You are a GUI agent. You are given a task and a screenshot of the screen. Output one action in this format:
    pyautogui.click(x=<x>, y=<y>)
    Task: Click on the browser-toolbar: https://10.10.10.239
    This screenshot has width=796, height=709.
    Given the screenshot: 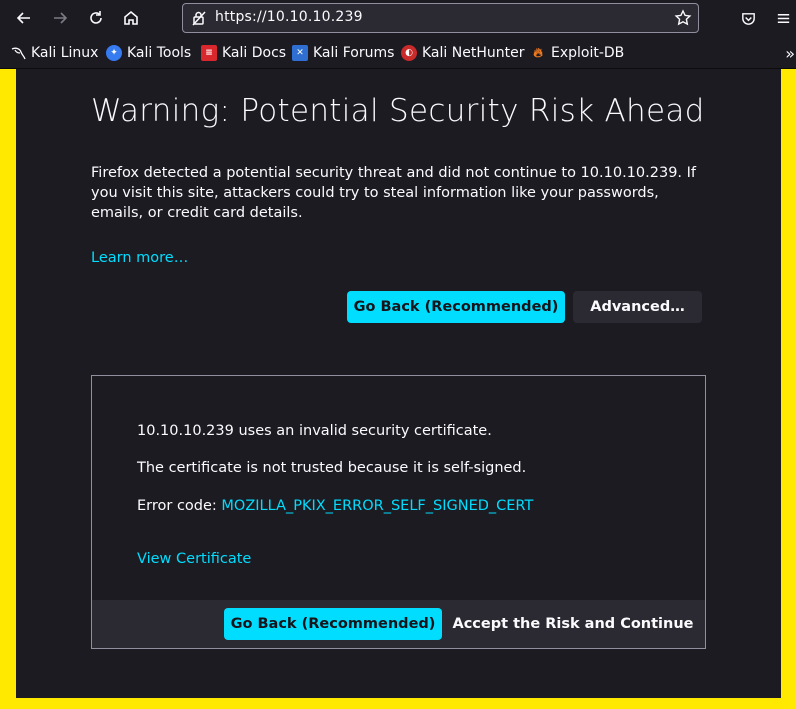 What is the action you would take?
    pyautogui.click(x=398, y=18)
    